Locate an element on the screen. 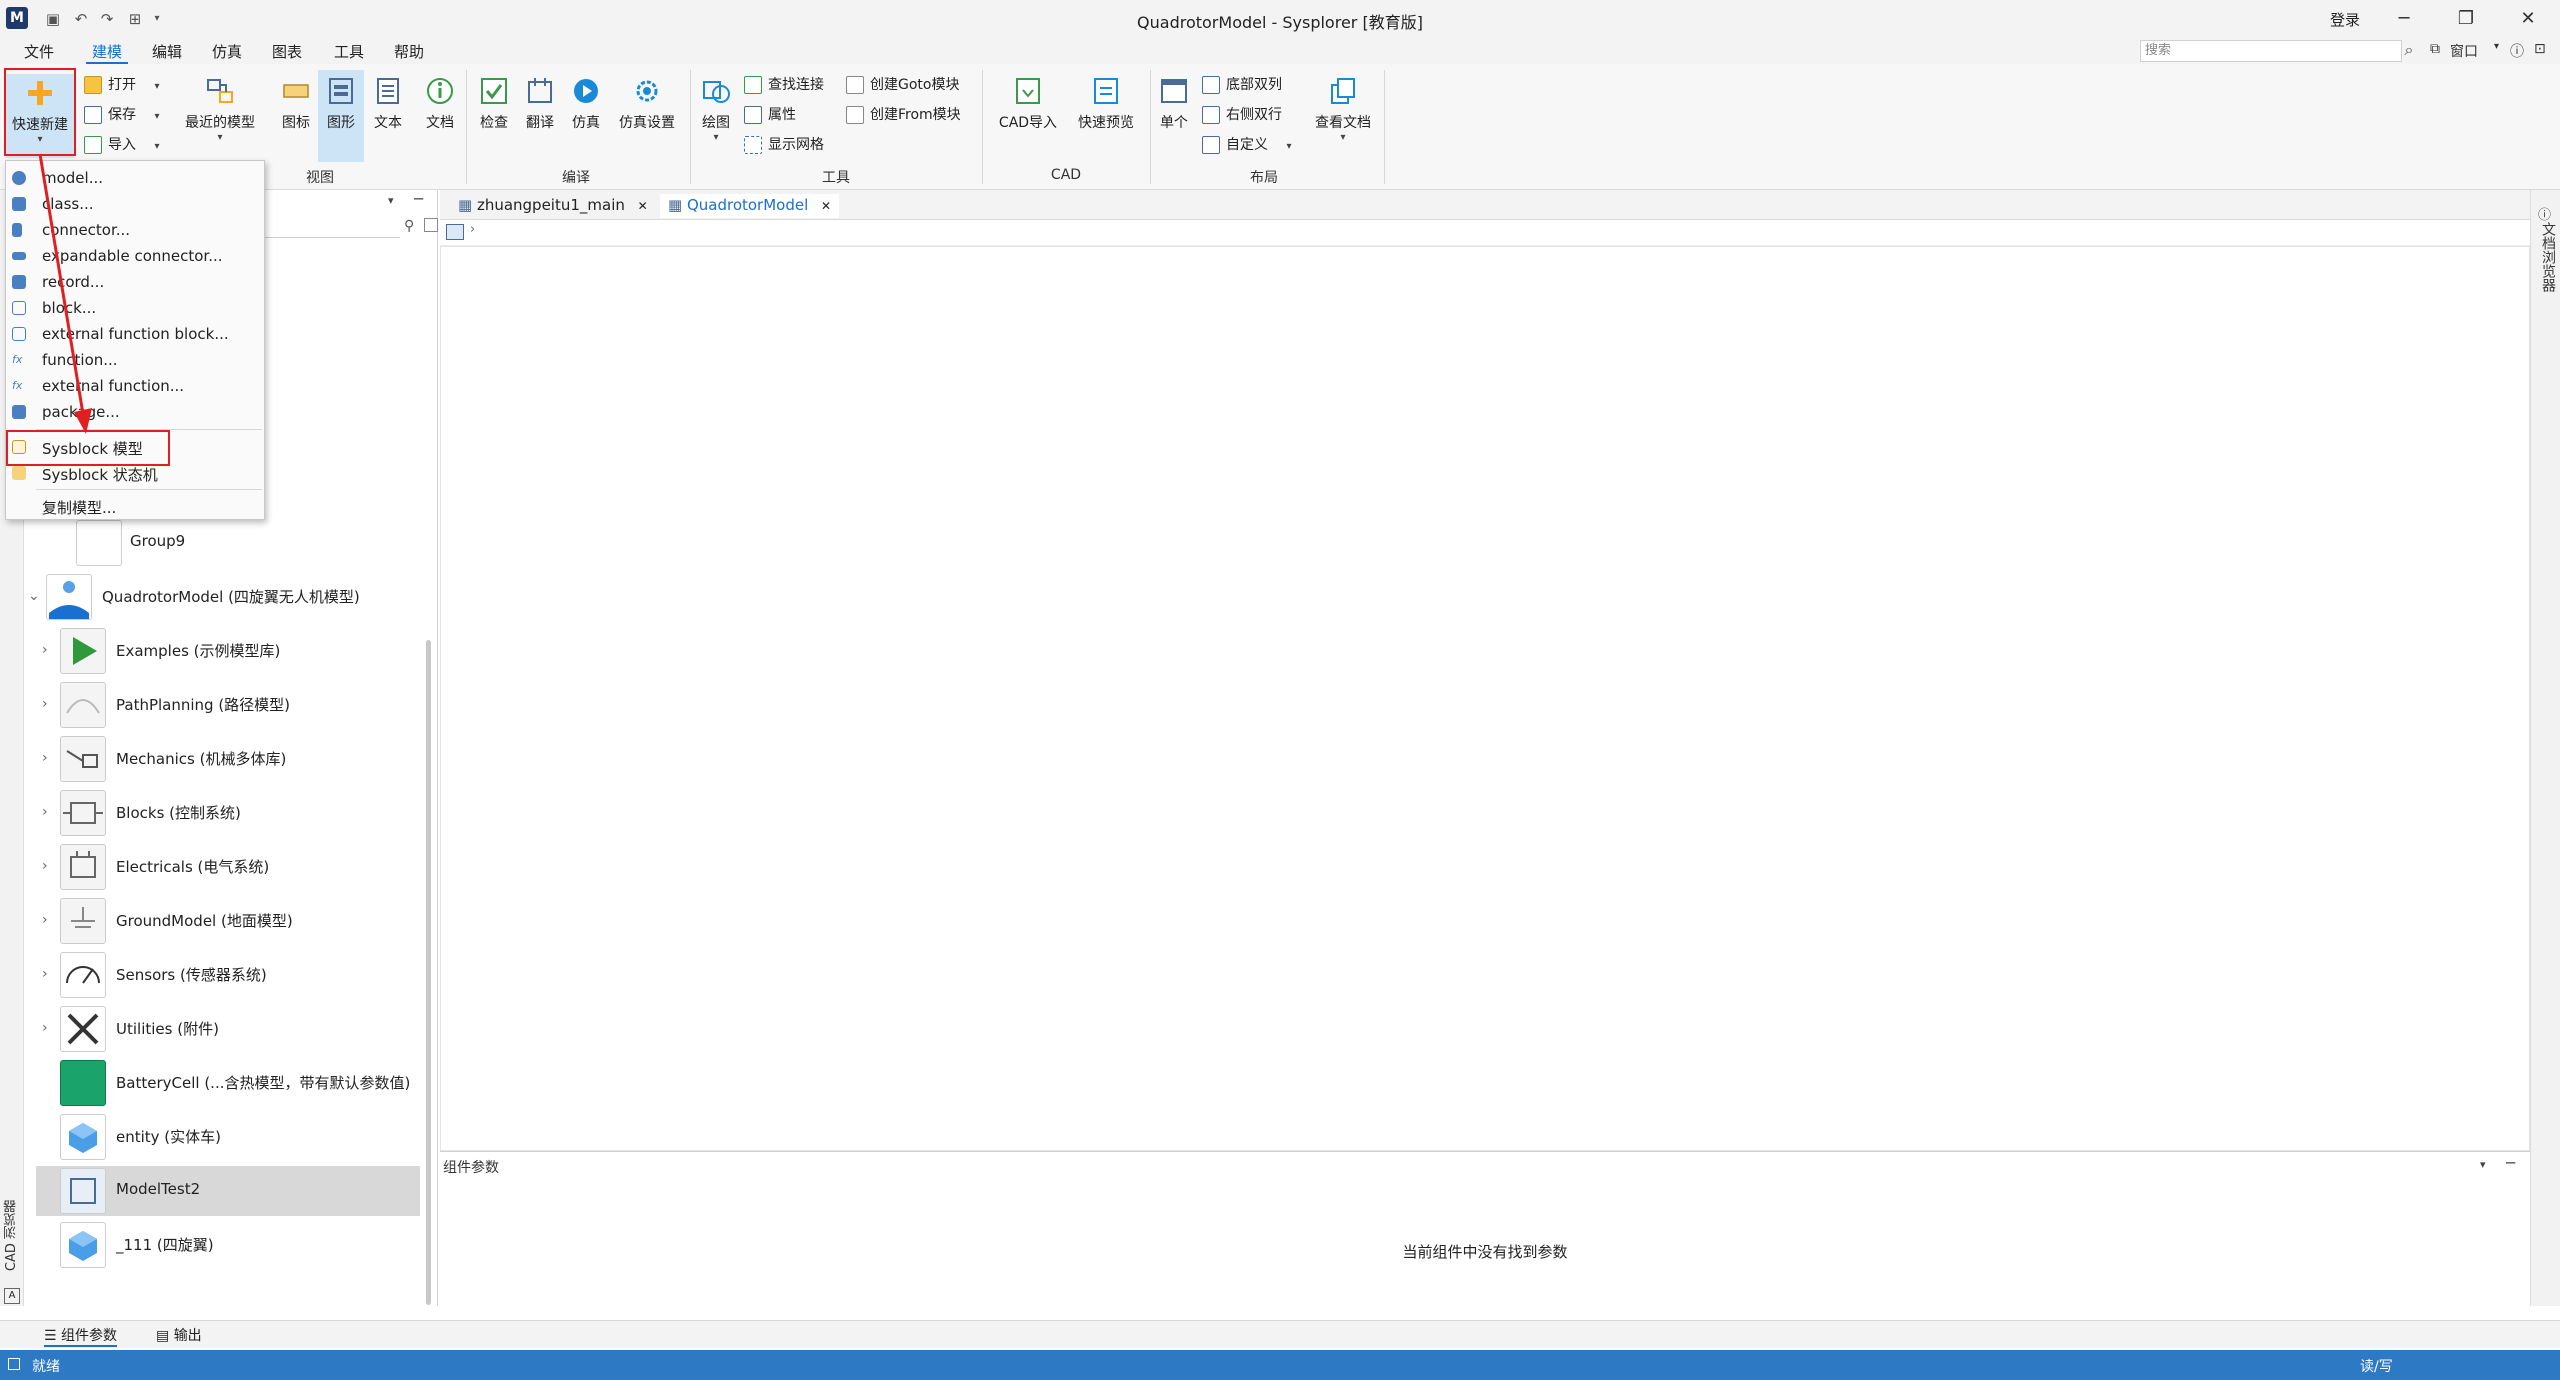  search-input: 搜索 is located at coordinates (2271, 51).